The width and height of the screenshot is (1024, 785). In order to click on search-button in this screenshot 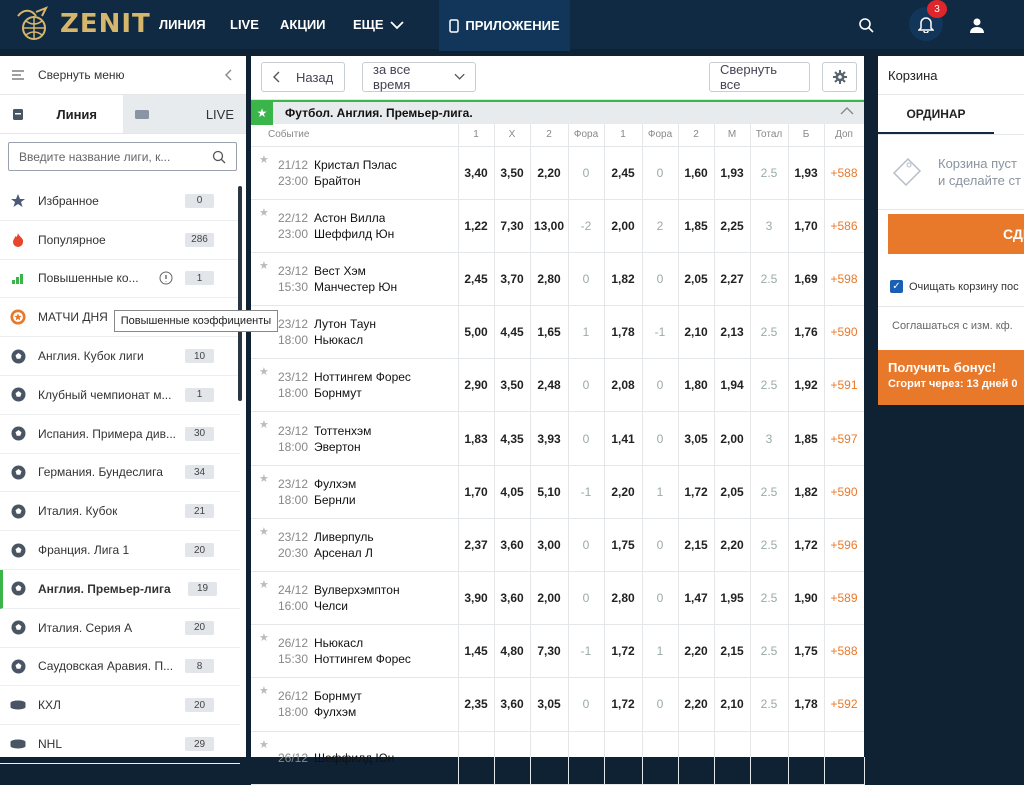, I will do `click(866, 25)`.